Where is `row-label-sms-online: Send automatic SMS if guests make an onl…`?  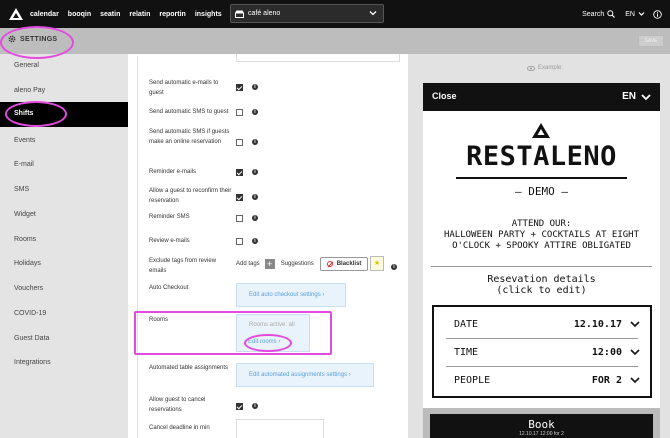 row-label-sms-online: Send automatic SMS if guests make an onl… is located at coordinates (189, 137).